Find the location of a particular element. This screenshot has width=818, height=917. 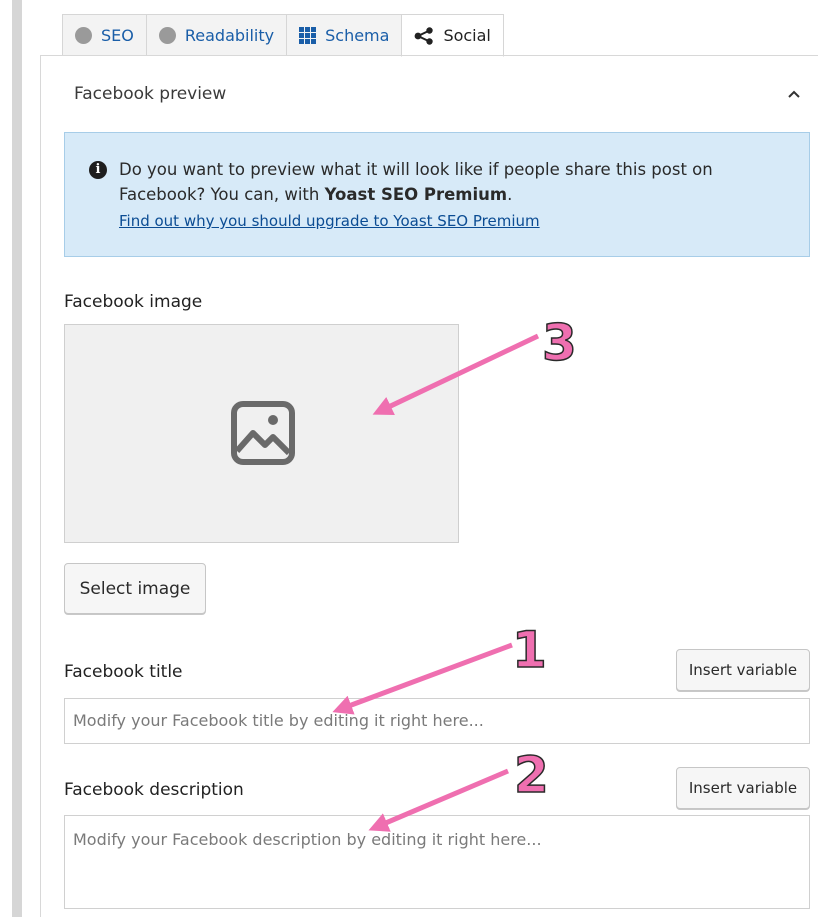

image-icon is located at coordinates (263, 433).